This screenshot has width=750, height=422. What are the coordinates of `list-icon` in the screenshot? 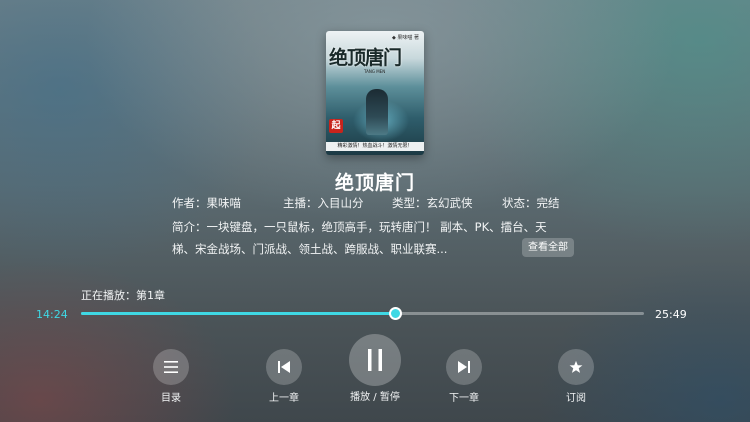 It's located at (171, 367).